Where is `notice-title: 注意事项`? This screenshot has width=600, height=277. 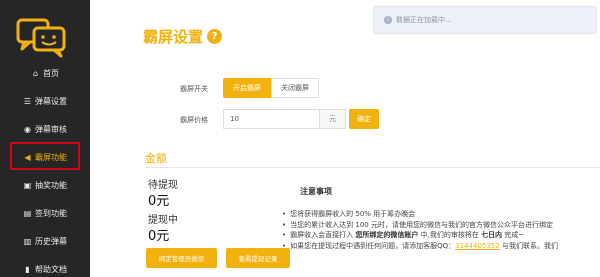
notice-title: 注意事项 is located at coordinates (316, 191).